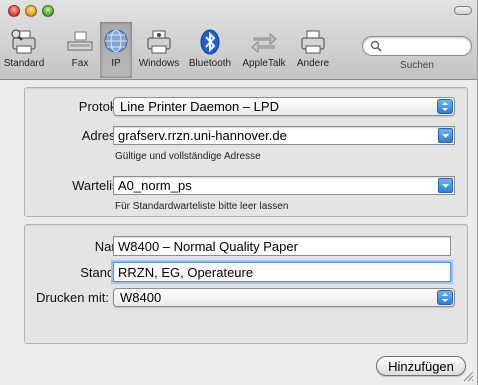 Image resolution: width=478 pixels, height=385 pixels. I want to click on tab-label: Andere, so click(313, 63).